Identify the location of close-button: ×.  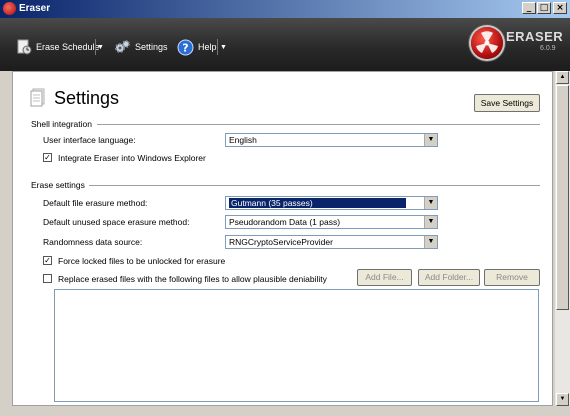
(560, 8).